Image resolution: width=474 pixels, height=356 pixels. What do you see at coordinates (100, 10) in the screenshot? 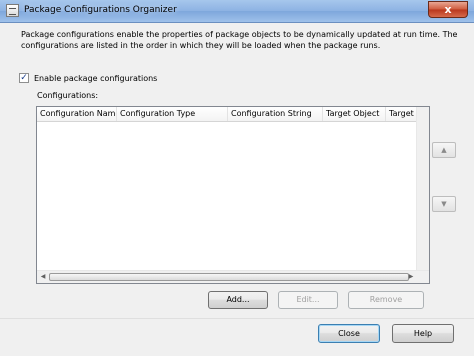
I see `window-title: Package Configurations Organizer` at bounding box center [100, 10].